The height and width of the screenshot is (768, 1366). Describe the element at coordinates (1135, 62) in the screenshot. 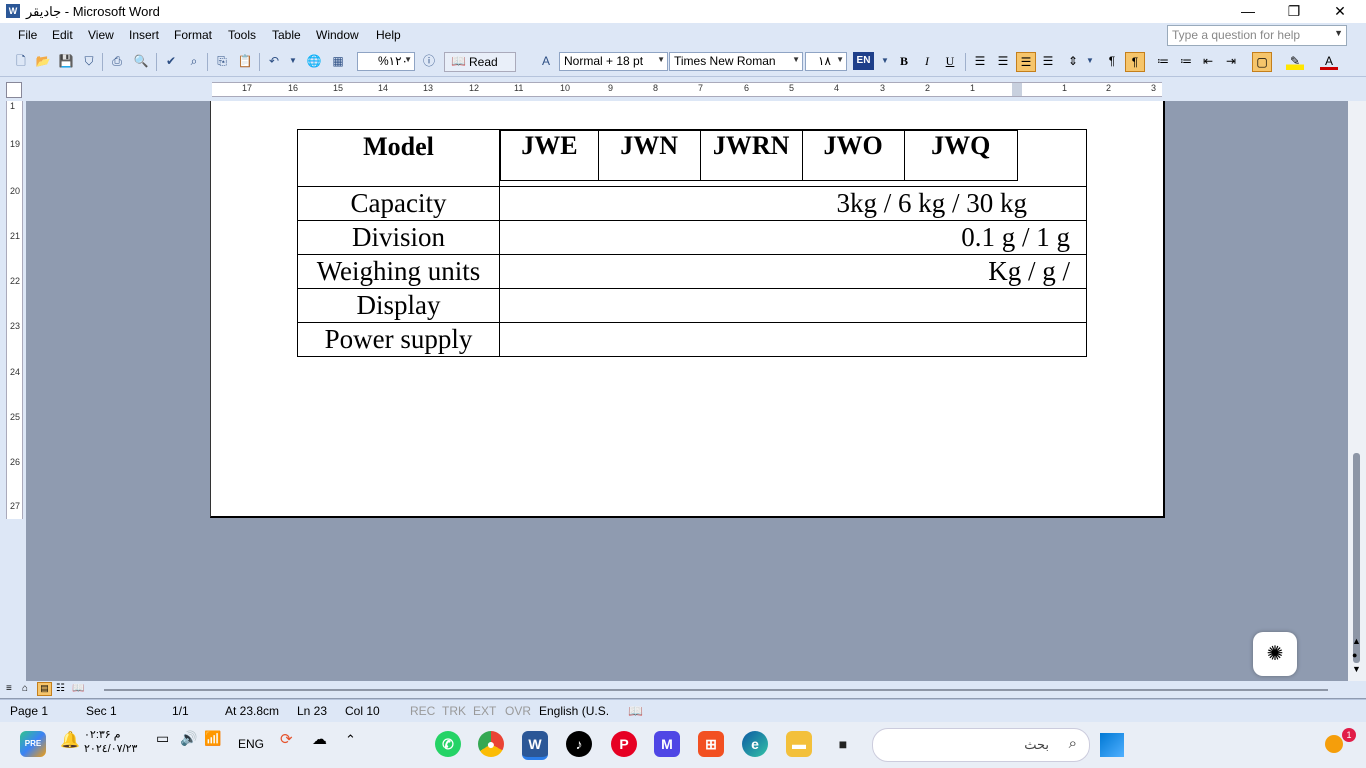

I see `rtl-paragraph-icon: ¶` at that location.